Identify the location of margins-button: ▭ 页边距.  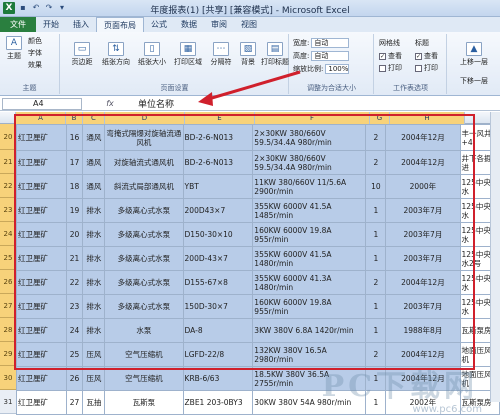
(82, 54).